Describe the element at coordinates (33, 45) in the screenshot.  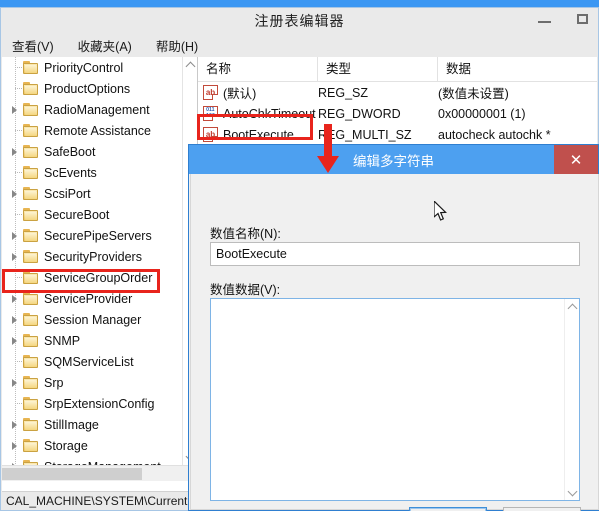
I see `menu-view: 查看(V)` at that location.